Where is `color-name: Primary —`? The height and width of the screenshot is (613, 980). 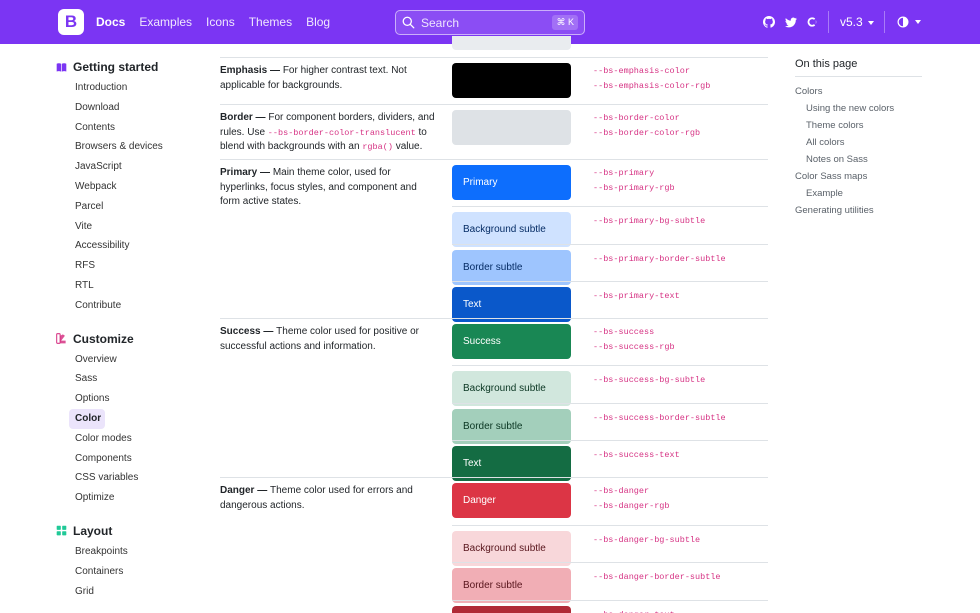 color-name: Primary — is located at coordinates (246, 172).